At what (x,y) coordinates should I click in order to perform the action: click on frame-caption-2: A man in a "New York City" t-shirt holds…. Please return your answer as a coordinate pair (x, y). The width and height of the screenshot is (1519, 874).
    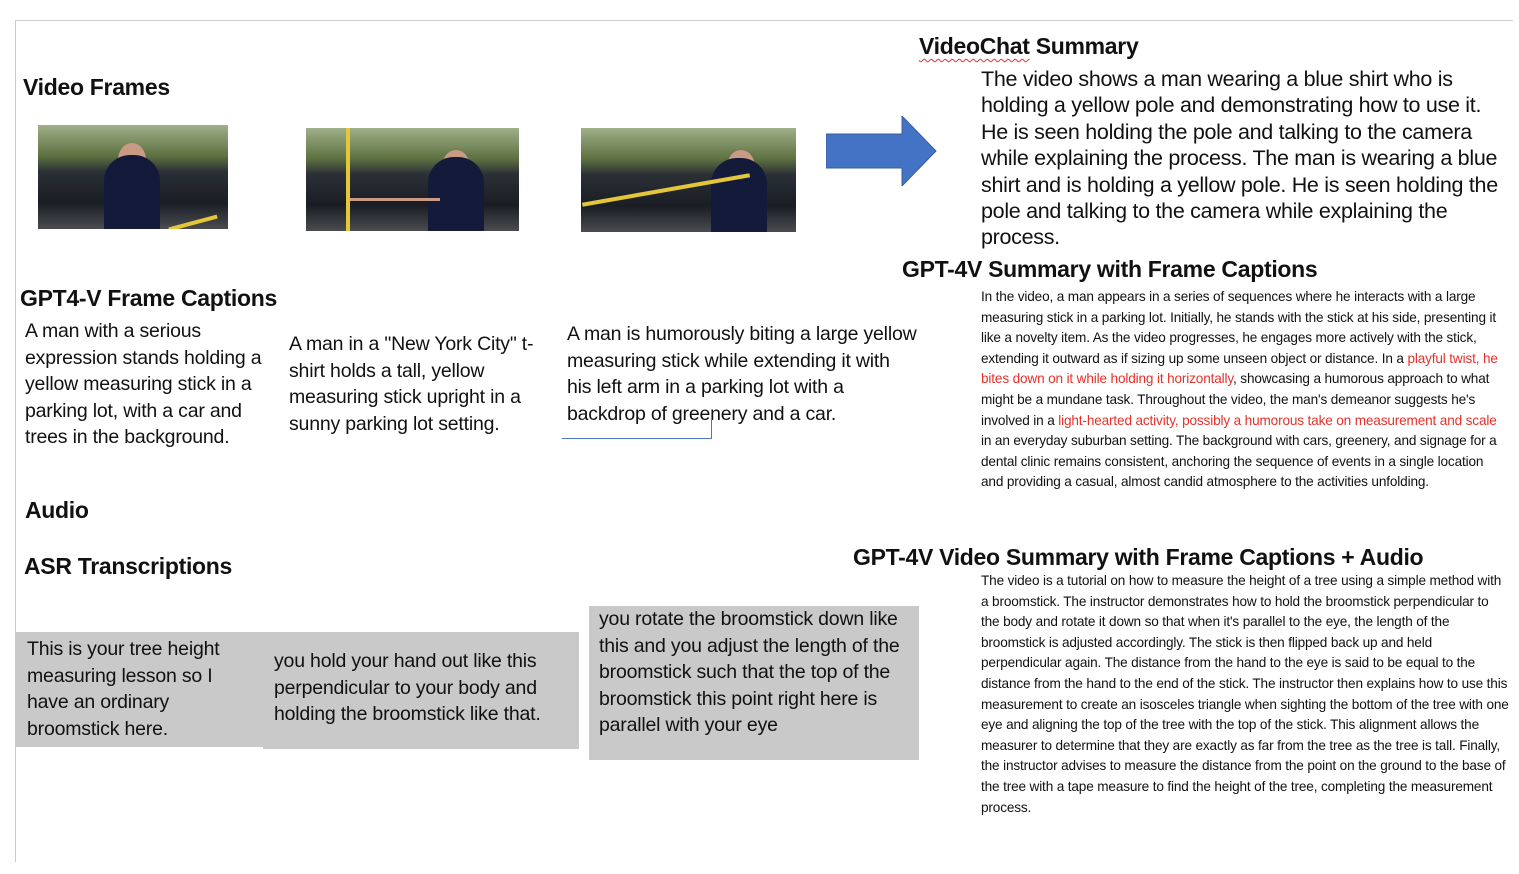
    Looking at the image, I should click on (411, 384).